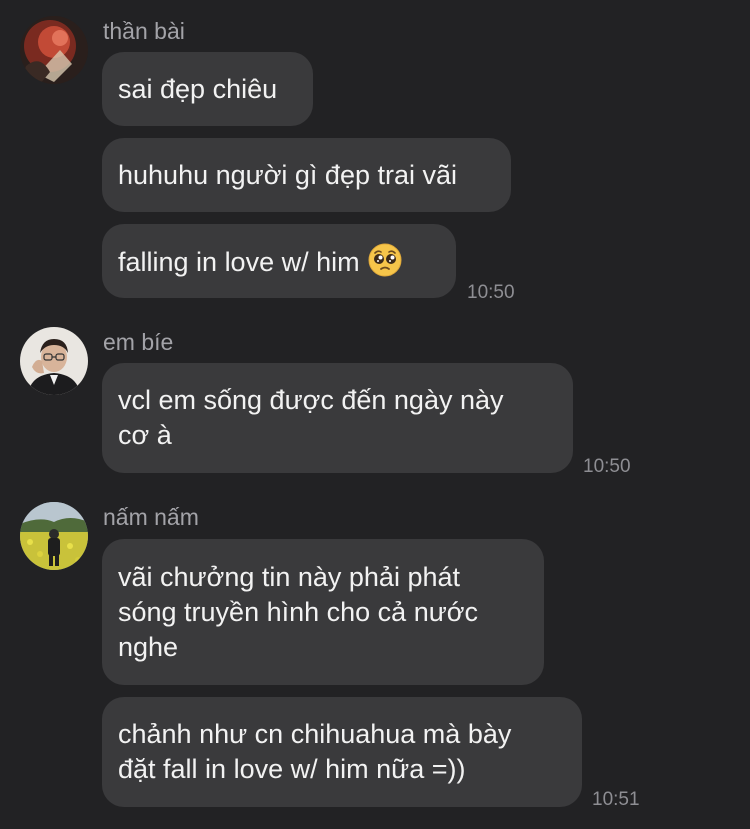 Image resolution: width=750 pixels, height=829 pixels. Describe the element at coordinates (616, 799) in the screenshot. I see `timestamp: 10:51` at that location.